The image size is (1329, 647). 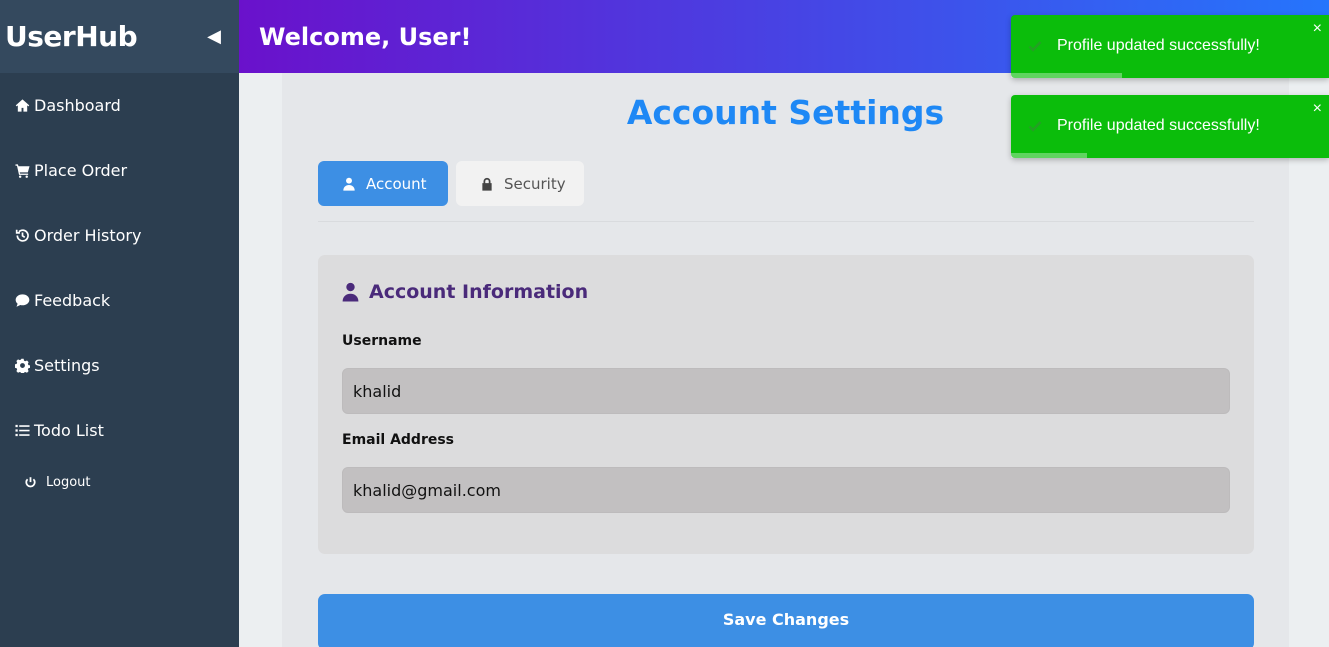 What do you see at coordinates (22, 301) in the screenshot?
I see `comment-icon` at bounding box center [22, 301].